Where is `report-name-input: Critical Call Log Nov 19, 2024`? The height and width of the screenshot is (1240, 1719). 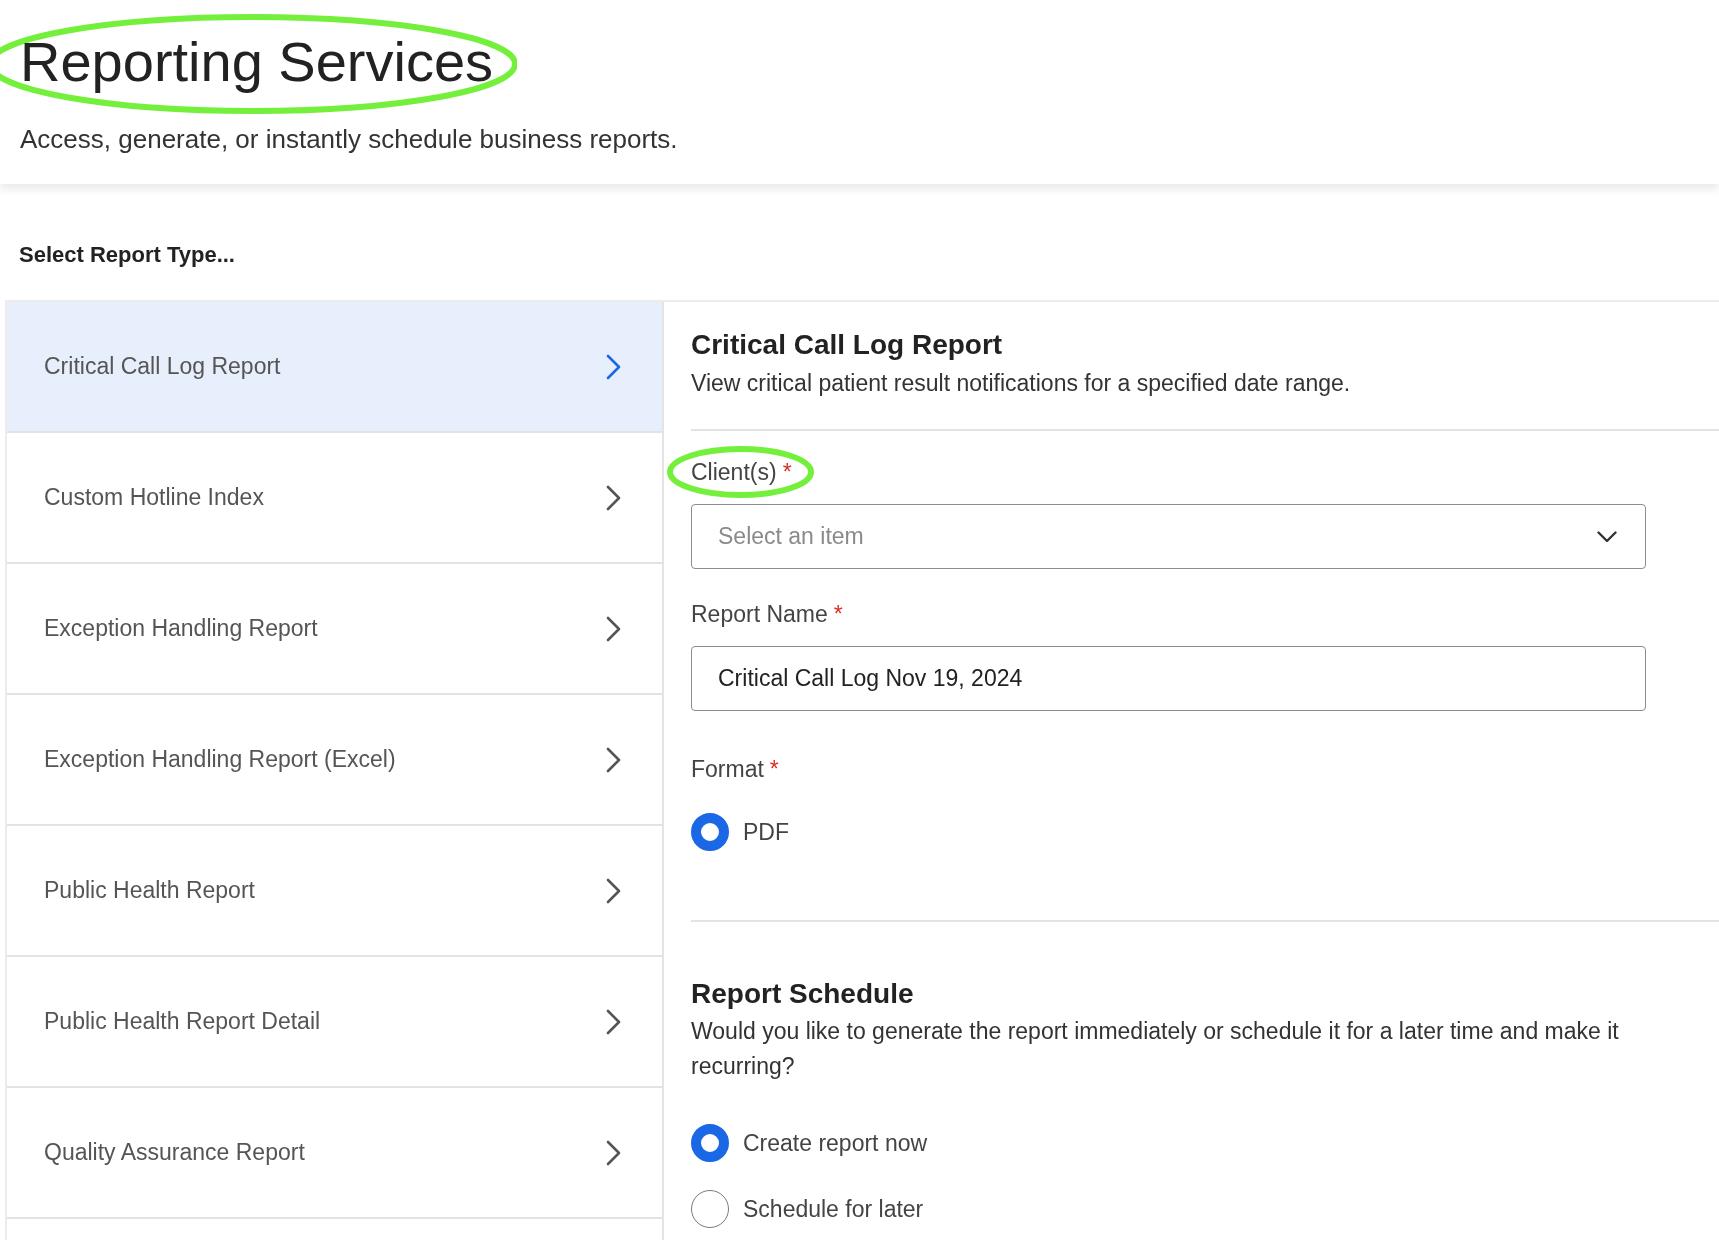 report-name-input: Critical Call Log Nov 19, 2024 is located at coordinates (1168, 678).